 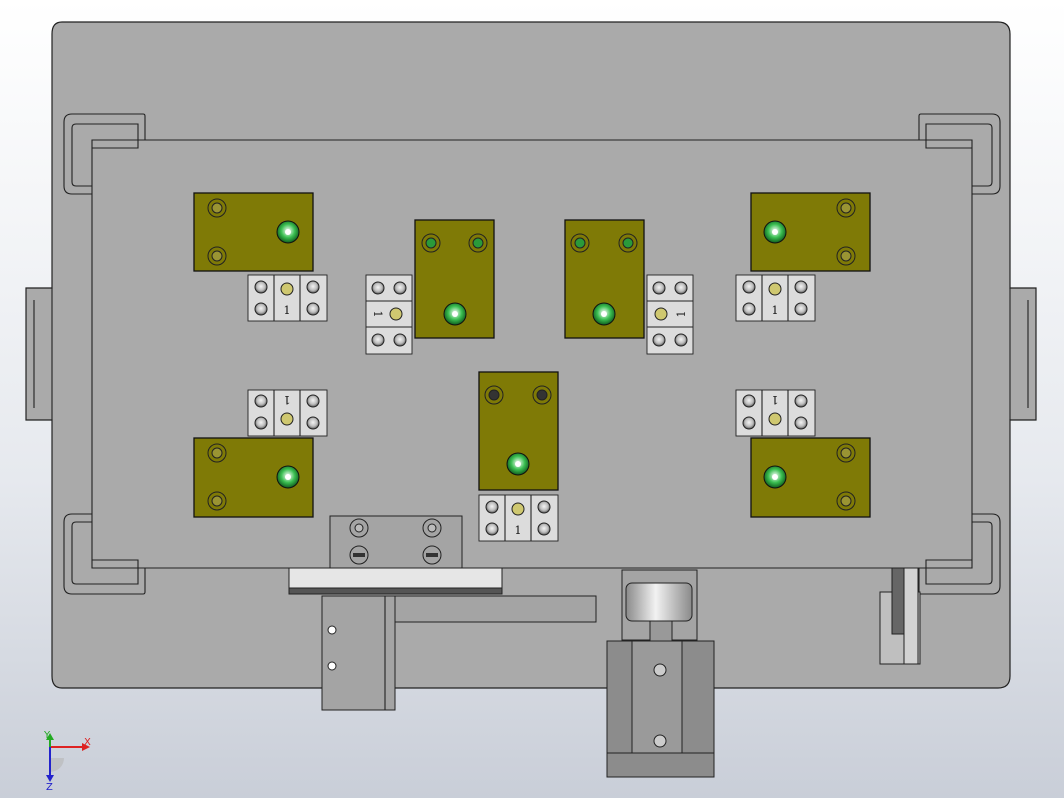 What do you see at coordinates (253, 232) in the screenshot?
I see `clamp-pad-top-left` at bounding box center [253, 232].